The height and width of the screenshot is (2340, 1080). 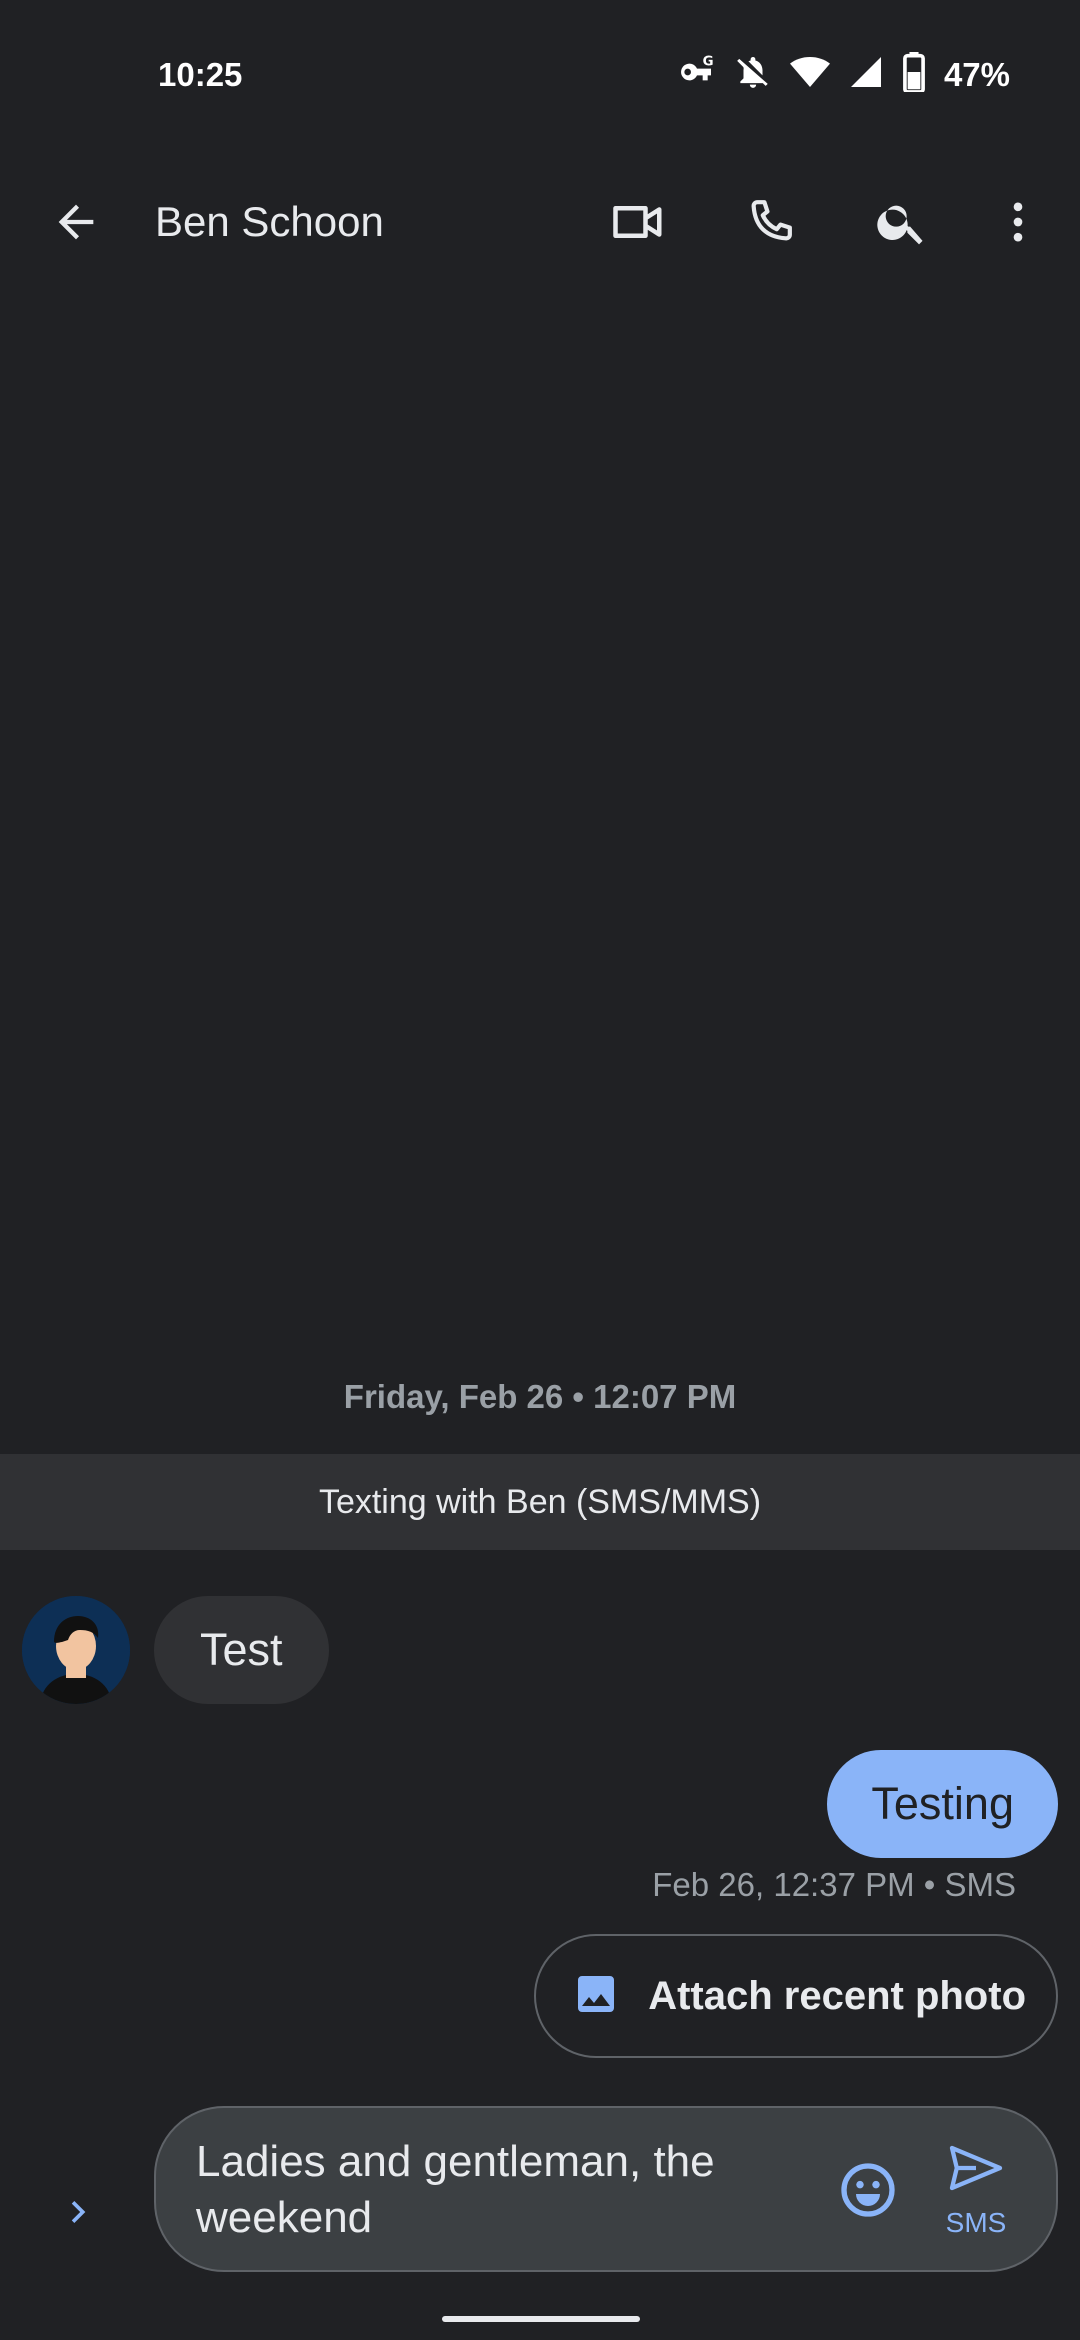 I want to click on navigation-handle, so click(x=541, y=2319).